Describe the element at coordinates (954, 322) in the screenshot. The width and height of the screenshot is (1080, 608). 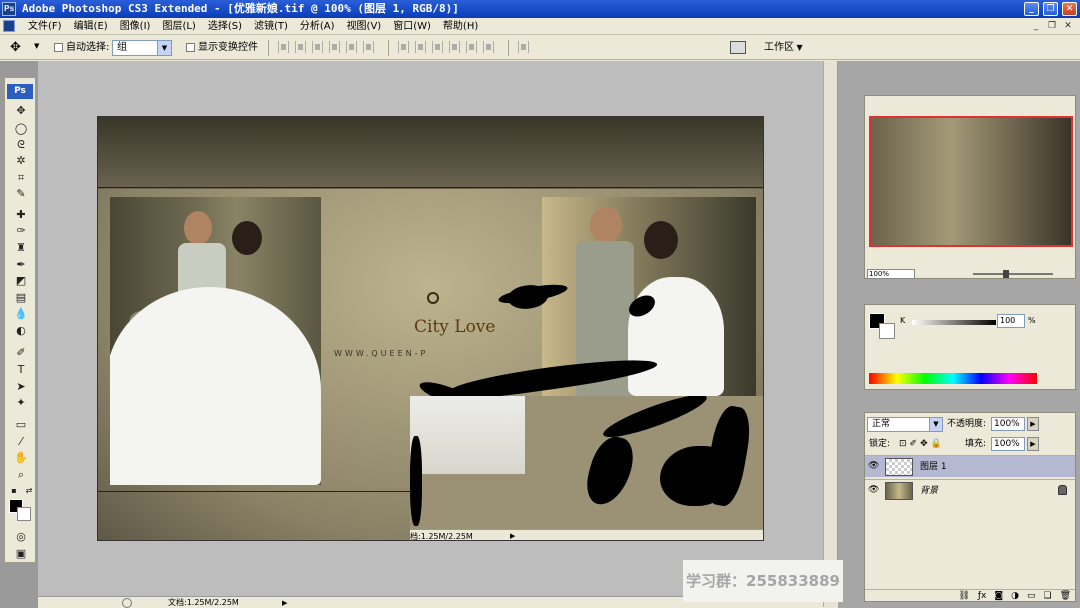
I see `color-channel-slider` at that location.